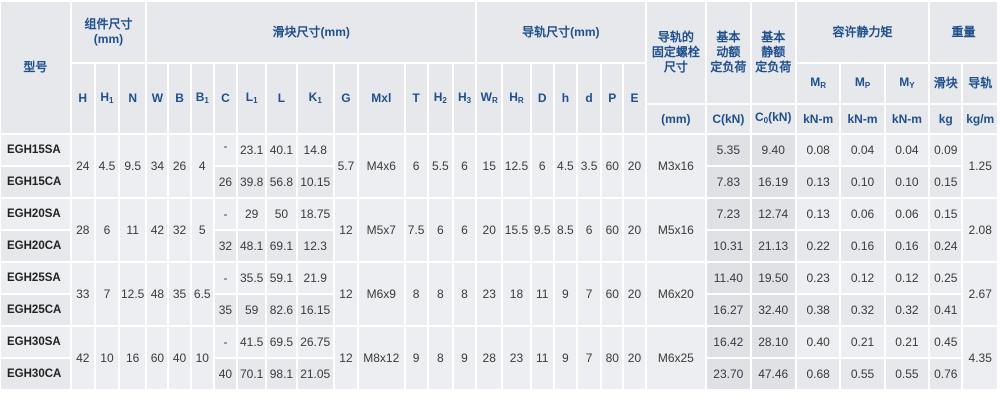 Image resolution: width=1000 pixels, height=406 pixels. I want to click on cell-dyn-load: 23.70, so click(728, 374).